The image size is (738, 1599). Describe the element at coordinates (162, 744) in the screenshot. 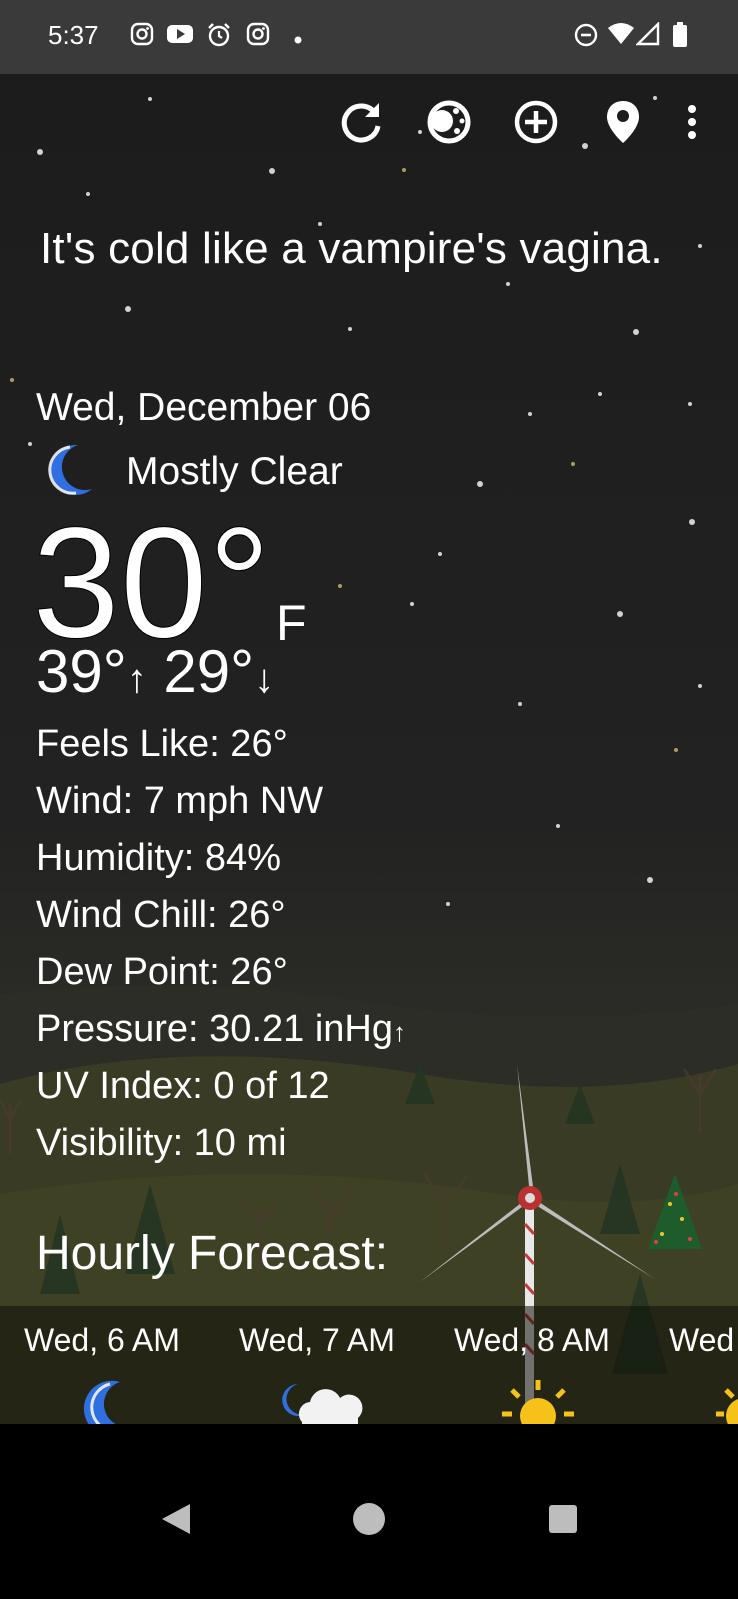

I see `feels-like: Feels Like: 26°` at that location.